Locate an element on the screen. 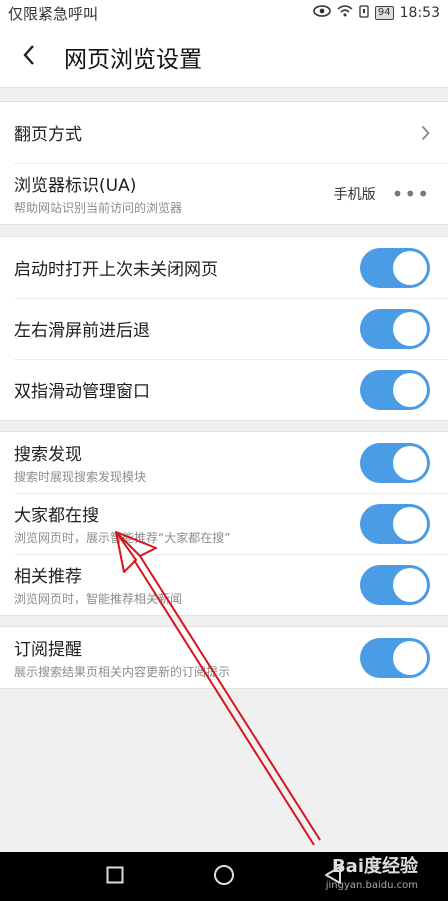  toggle-trending-searches is located at coordinates (395, 523).